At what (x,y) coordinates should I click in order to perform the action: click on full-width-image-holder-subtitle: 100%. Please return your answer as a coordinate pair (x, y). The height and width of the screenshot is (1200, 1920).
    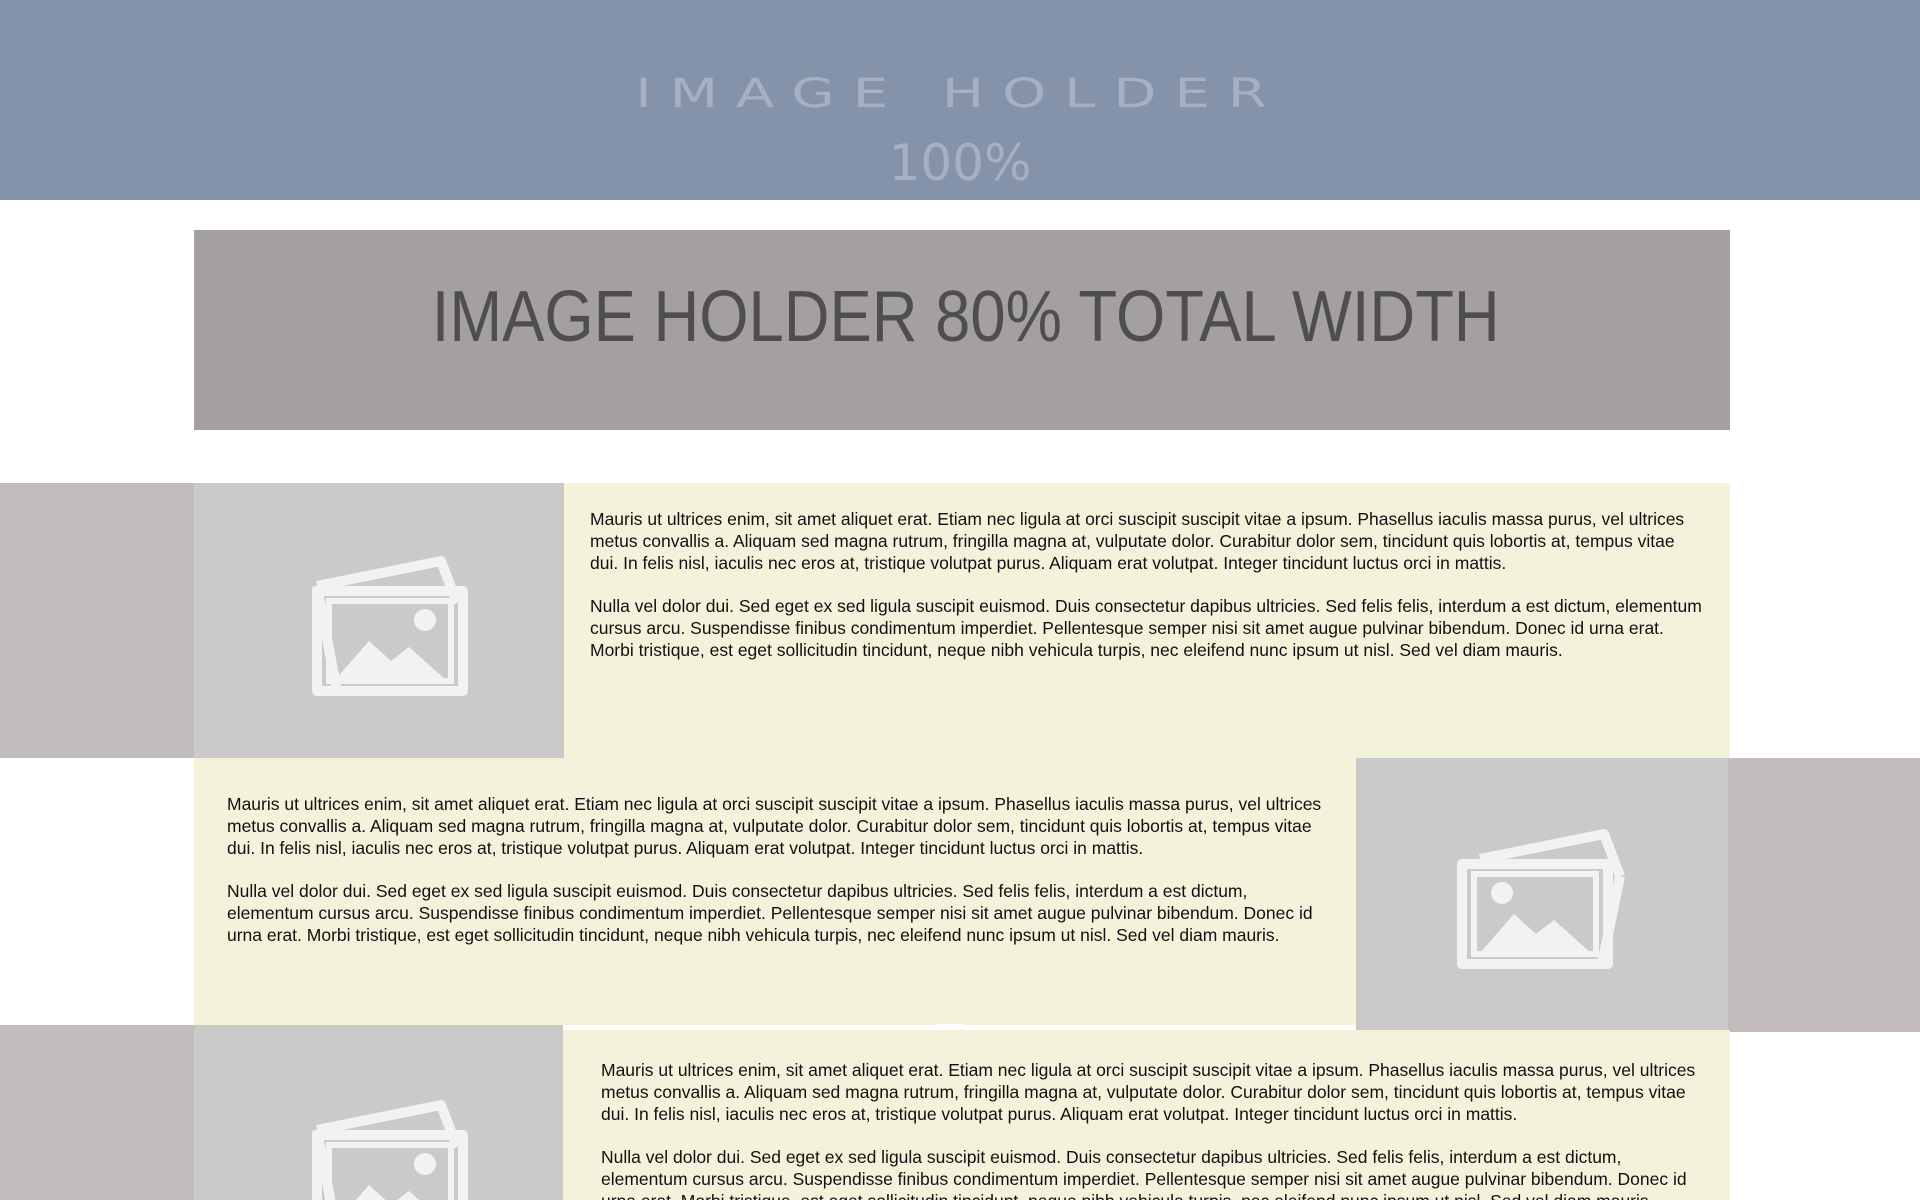
    Looking at the image, I should click on (960, 163).